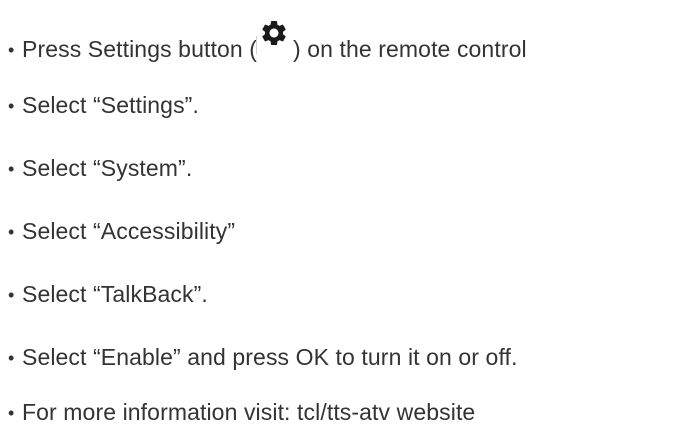 Image resolution: width=673 pixels, height=430 pixels. I want to click on step-select-accessibility: • Select “Accessibility”, so click(121, 231).